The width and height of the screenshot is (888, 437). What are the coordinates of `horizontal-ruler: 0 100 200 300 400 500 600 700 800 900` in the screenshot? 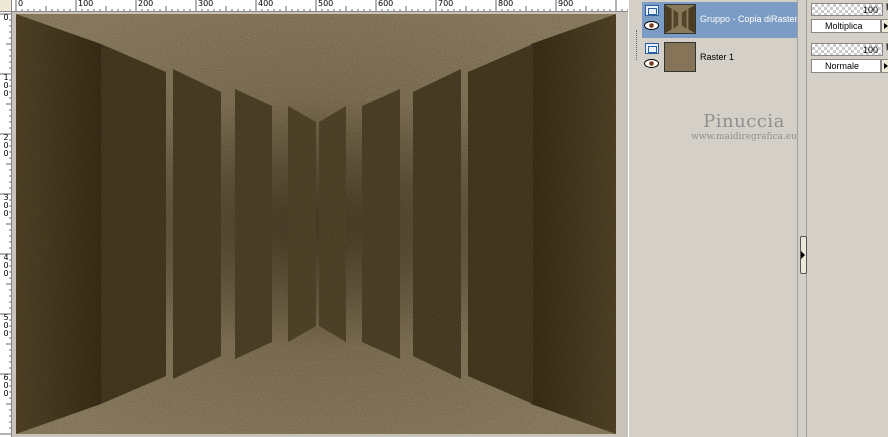 It's located at (320, 6).